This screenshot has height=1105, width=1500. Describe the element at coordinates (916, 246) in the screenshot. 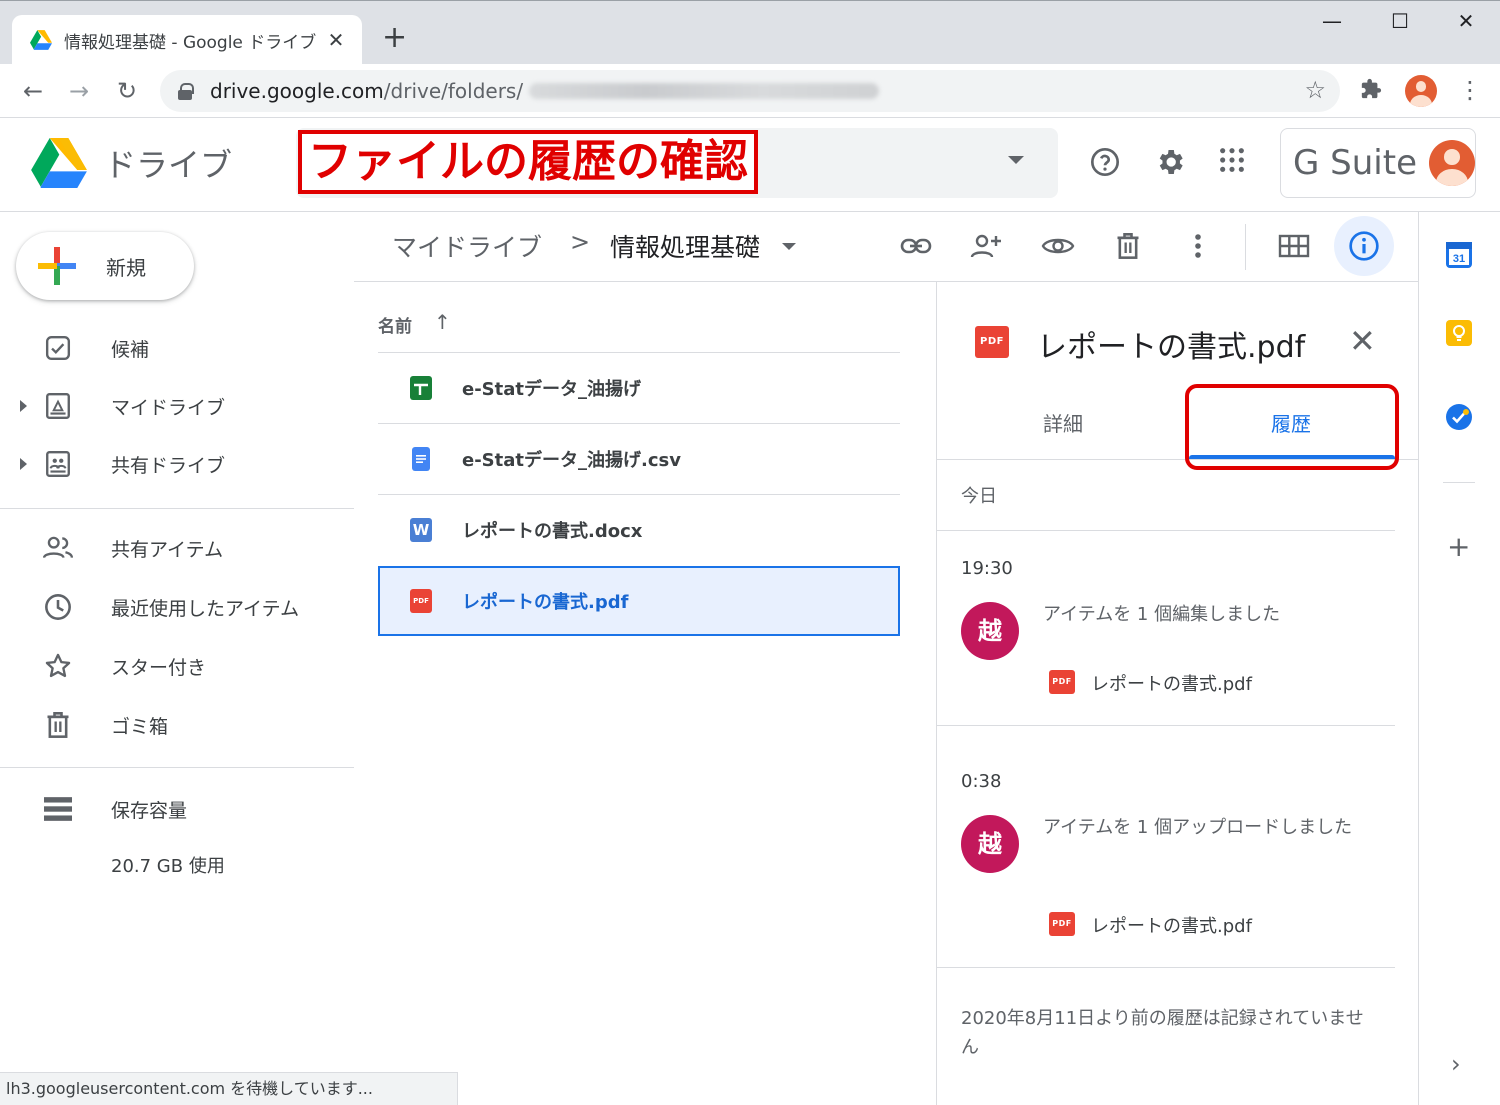

I see `get-link-icon` at that location.